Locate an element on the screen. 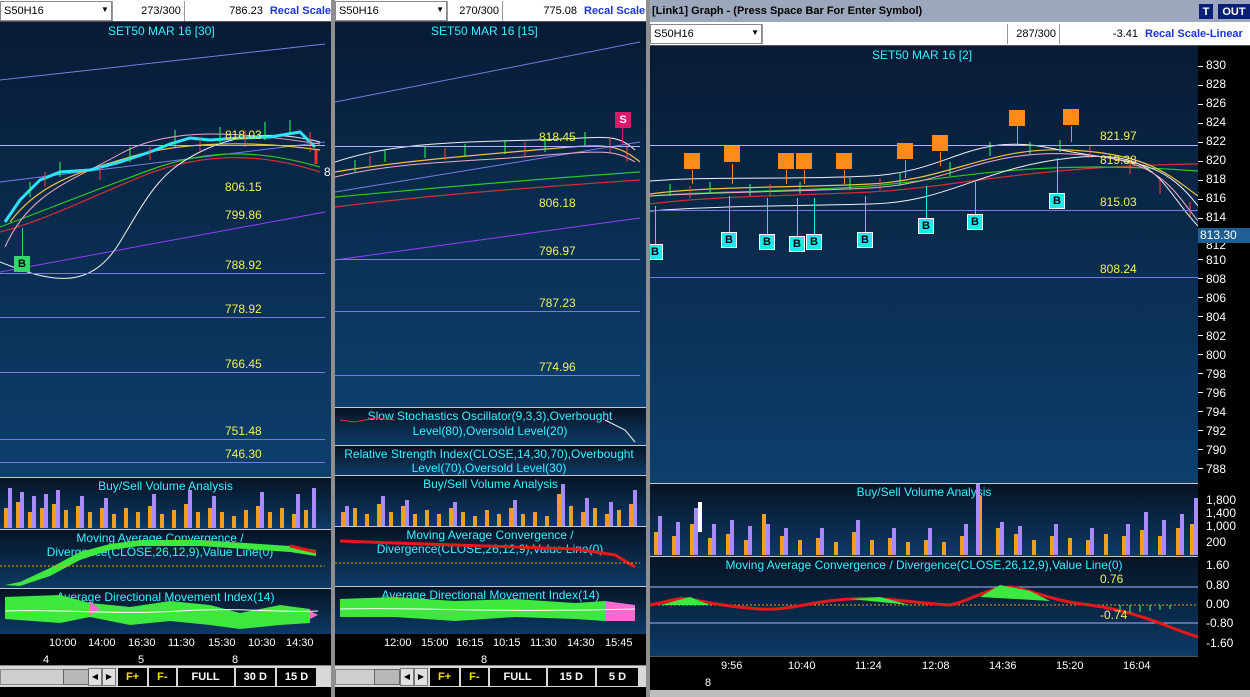 The height and width of the screenshot is (697, 1250). middle-zoom-out-button: F- is located at coordinates (474, 676).